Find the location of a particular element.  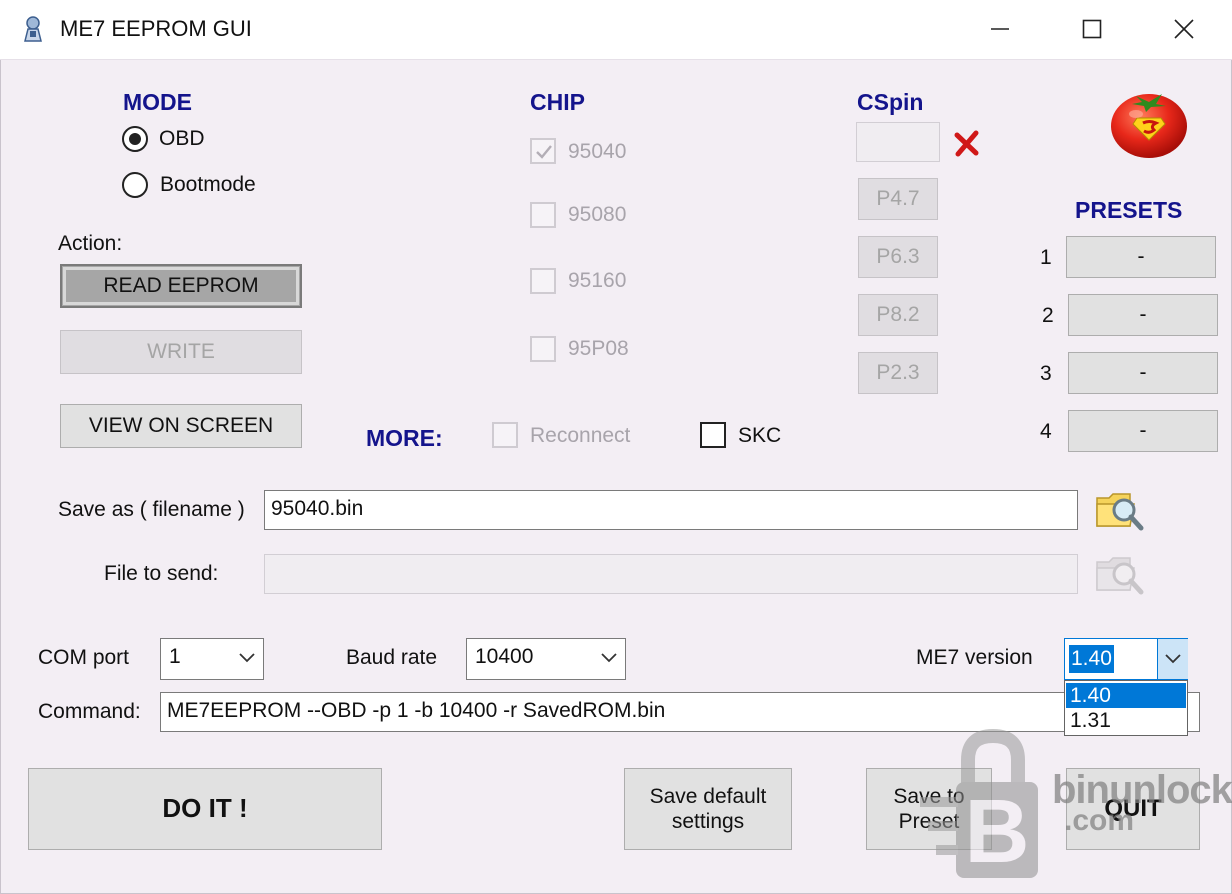

save-as-label: Save as ( filename ) is located at coordinates (151, 509).